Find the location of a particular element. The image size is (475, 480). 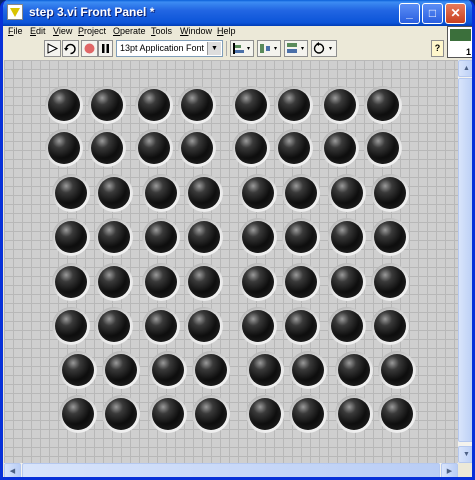

menu-view: View is located at coordinates (62, 31).